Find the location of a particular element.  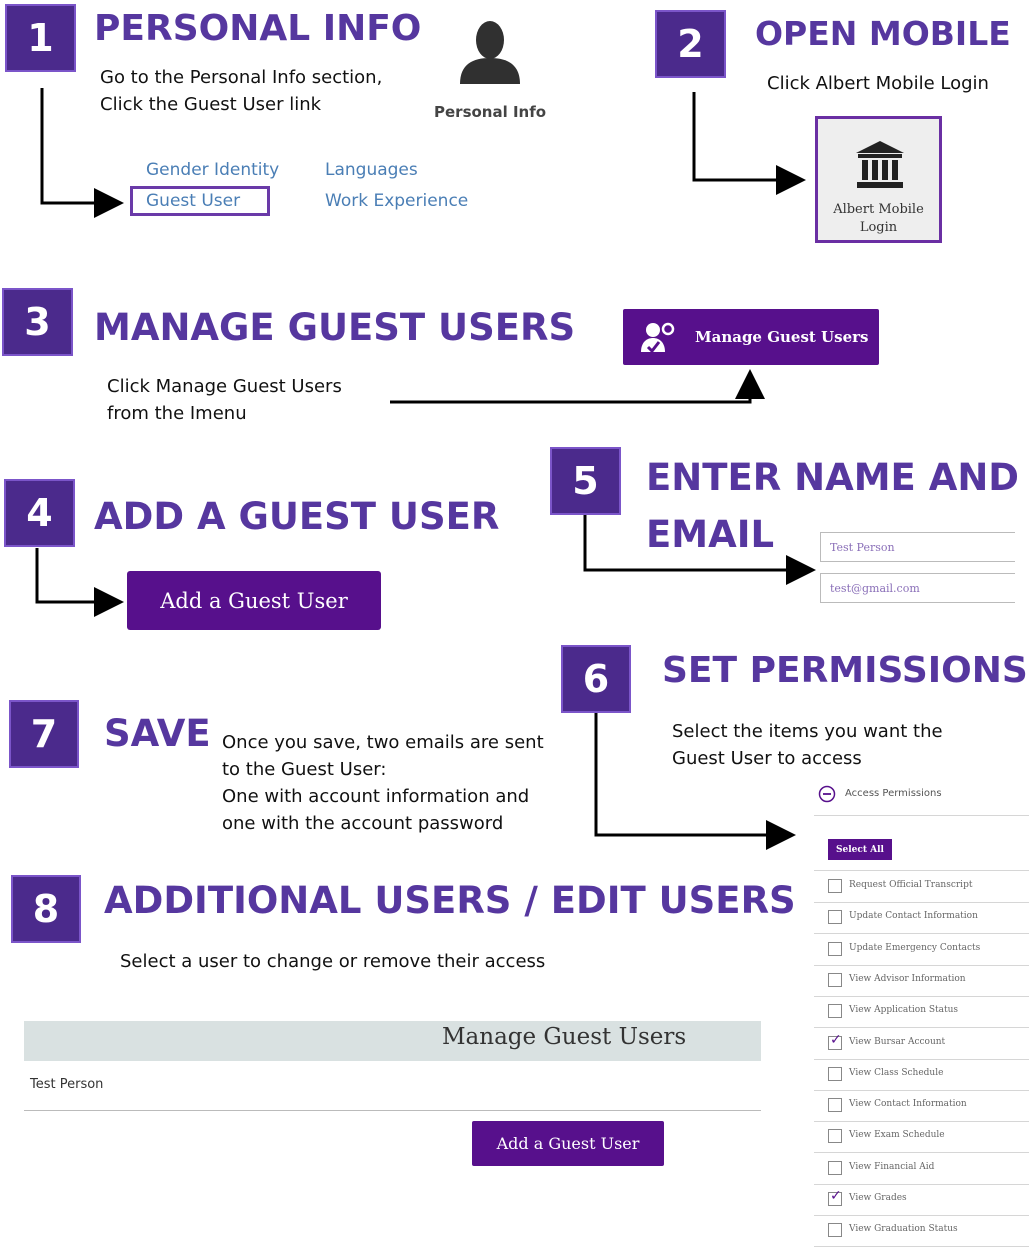

email-field: test@gmail.com is located at coordinates (917, 588).